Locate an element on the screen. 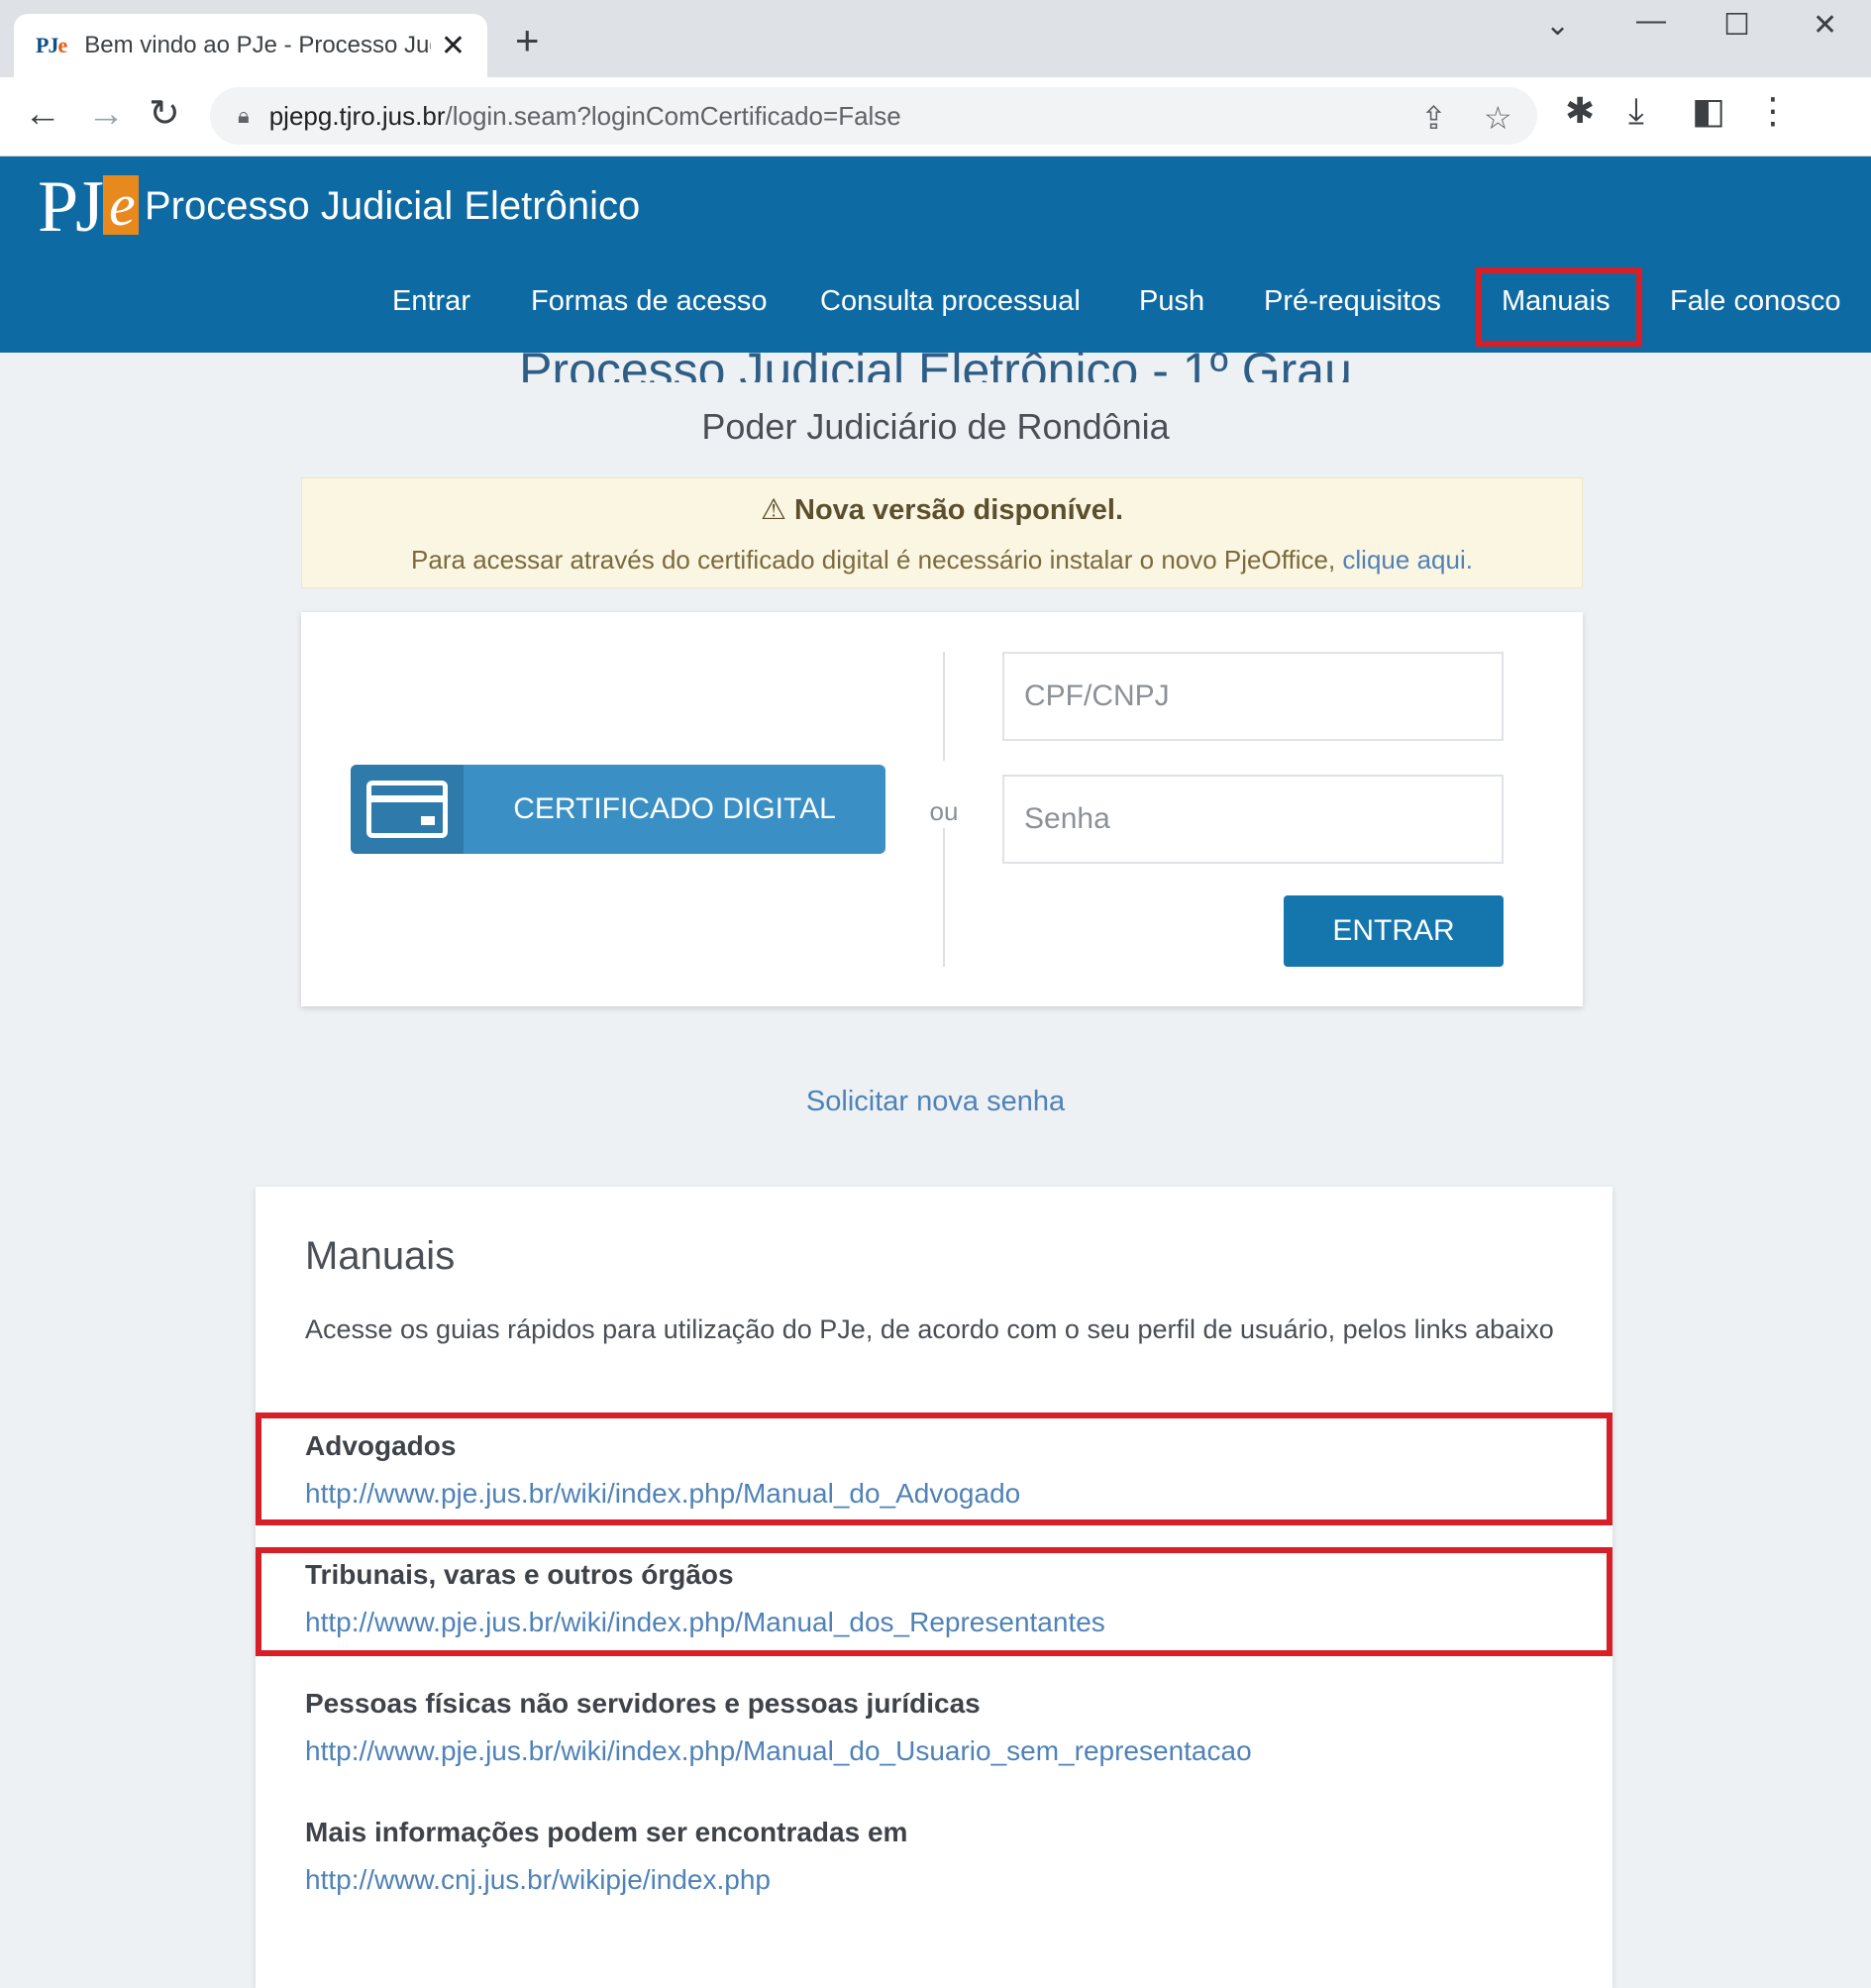 The image size is (1871, 1988). download-icon: ⤓ is located at coordinates (1636, 111).